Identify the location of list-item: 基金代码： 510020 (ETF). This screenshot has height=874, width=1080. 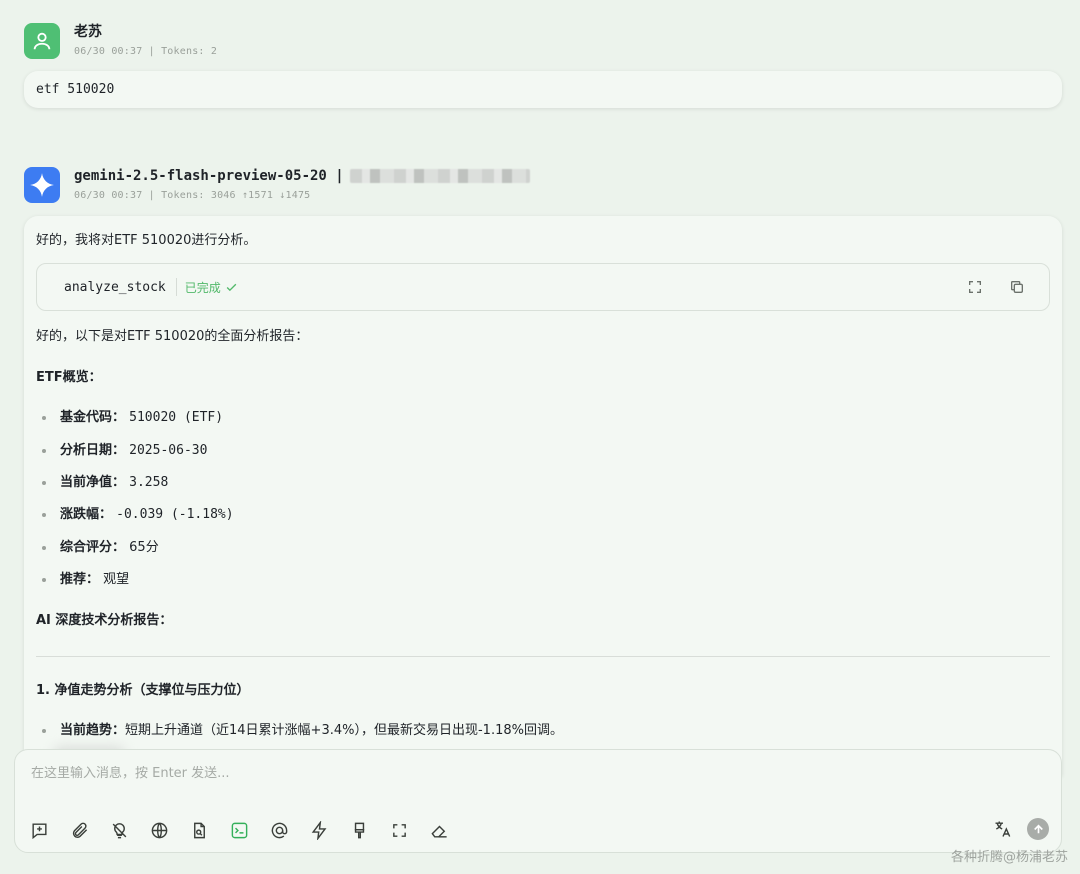
(142, 417).